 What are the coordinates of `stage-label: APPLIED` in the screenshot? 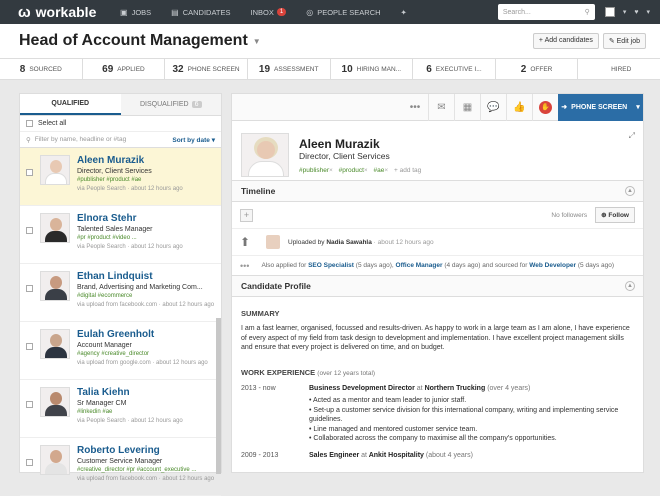 It's located at (131, 69).